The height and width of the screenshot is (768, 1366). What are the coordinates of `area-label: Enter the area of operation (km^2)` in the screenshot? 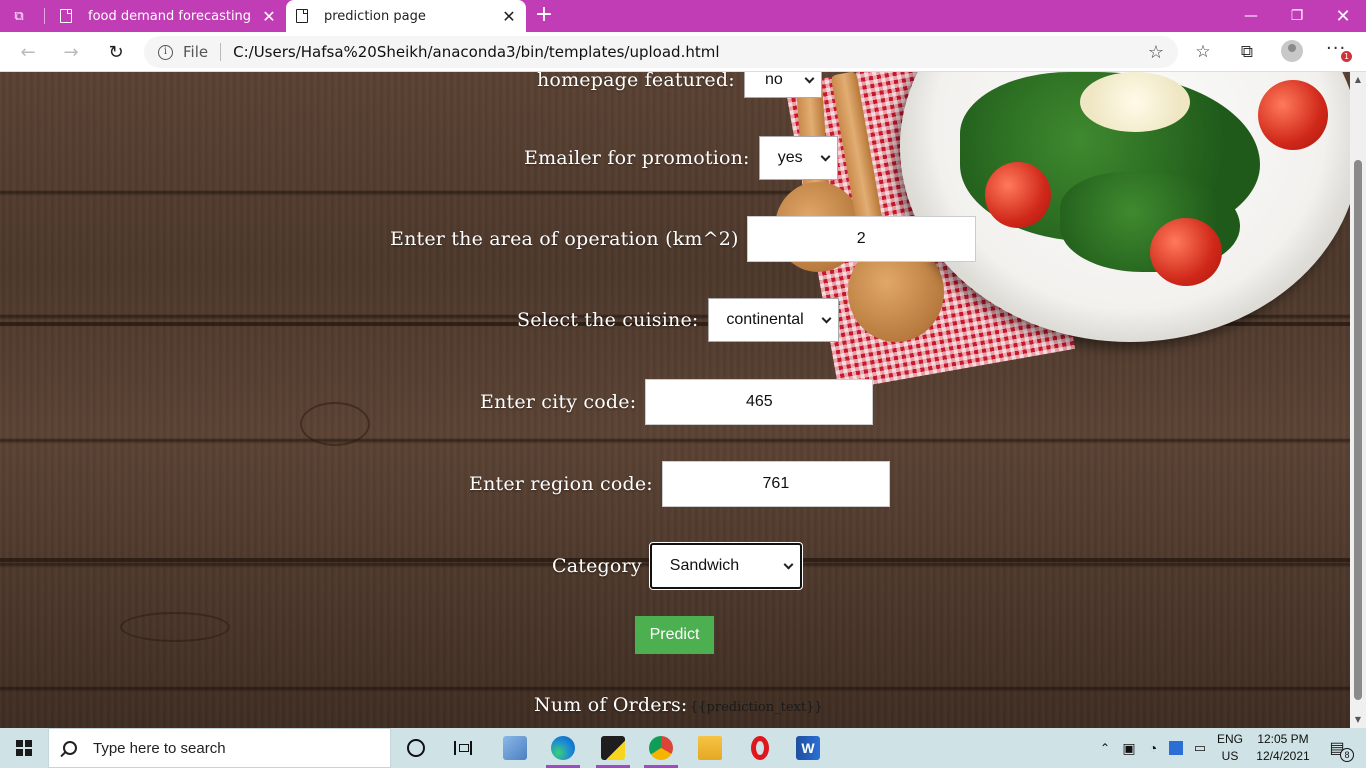 It's located at (564, 239).